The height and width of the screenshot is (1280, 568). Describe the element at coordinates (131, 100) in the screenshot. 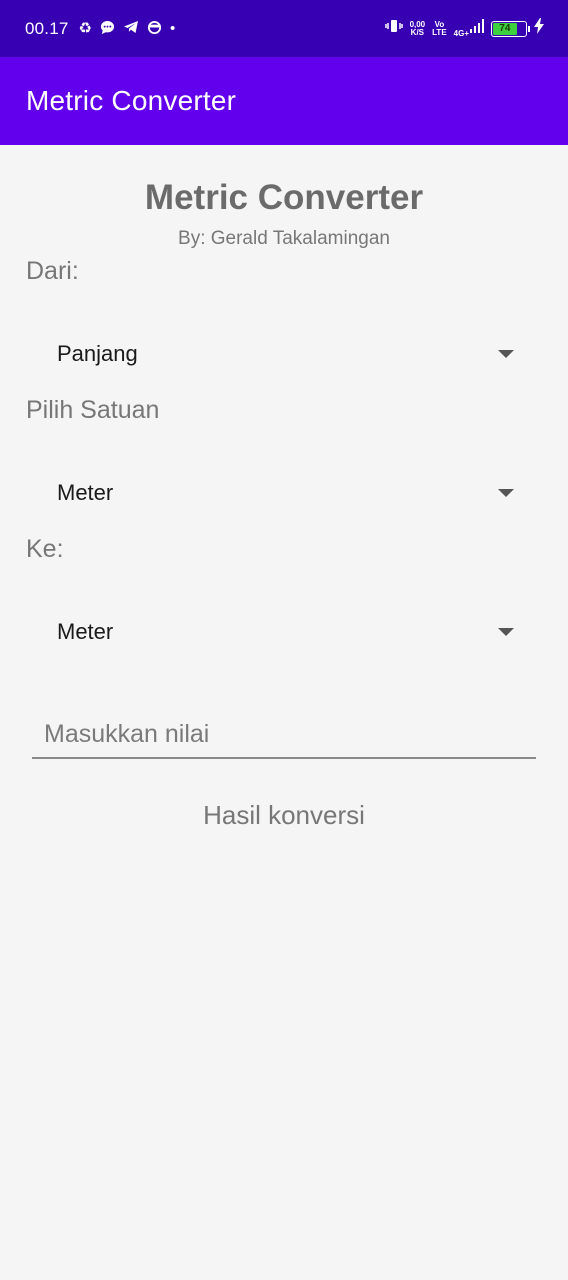

I see `app-bar-title: Metric Converter` at that location.